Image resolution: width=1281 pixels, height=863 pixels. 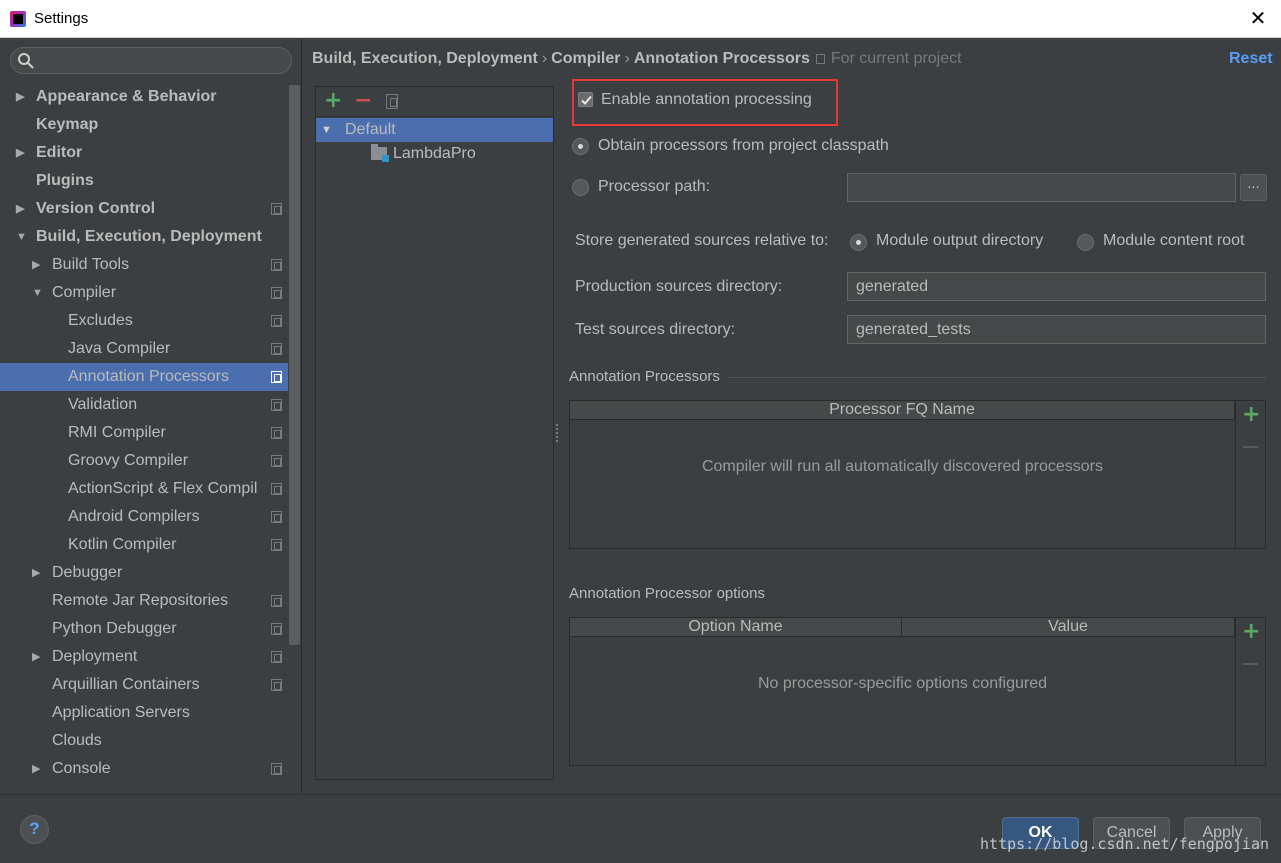 What do you see at coordinates (144, 769) in the screenshot?
I see `sidebar-item: ▶ Console` at bounding box center [144, 769].